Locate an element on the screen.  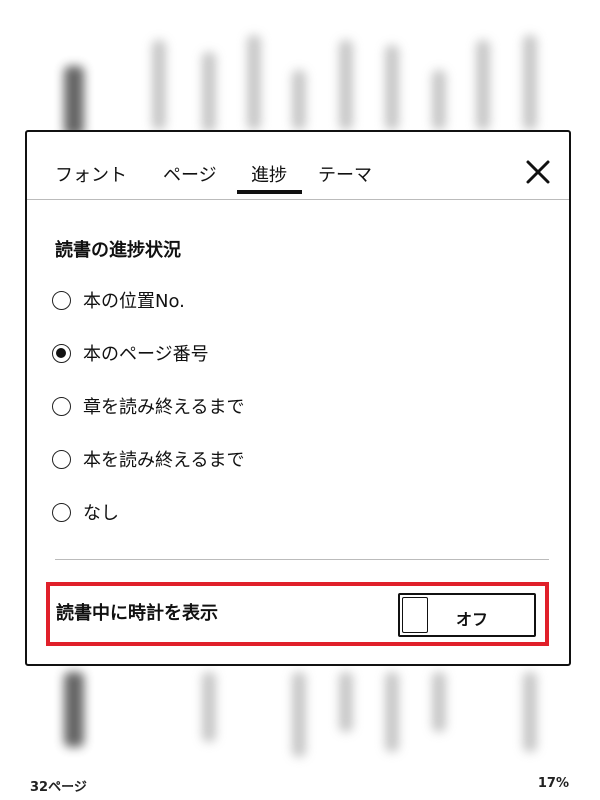
clock-toggle: オフ is located at coordinates (467, 615).